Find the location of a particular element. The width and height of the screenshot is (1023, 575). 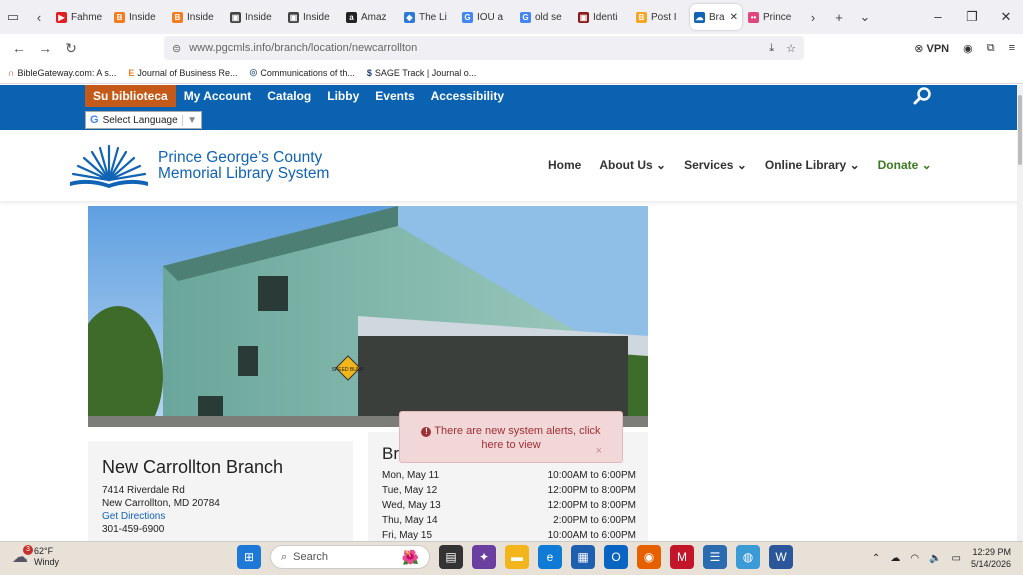

tab-scroll-left-icon: ‹ is located at coordinates (39, 17).